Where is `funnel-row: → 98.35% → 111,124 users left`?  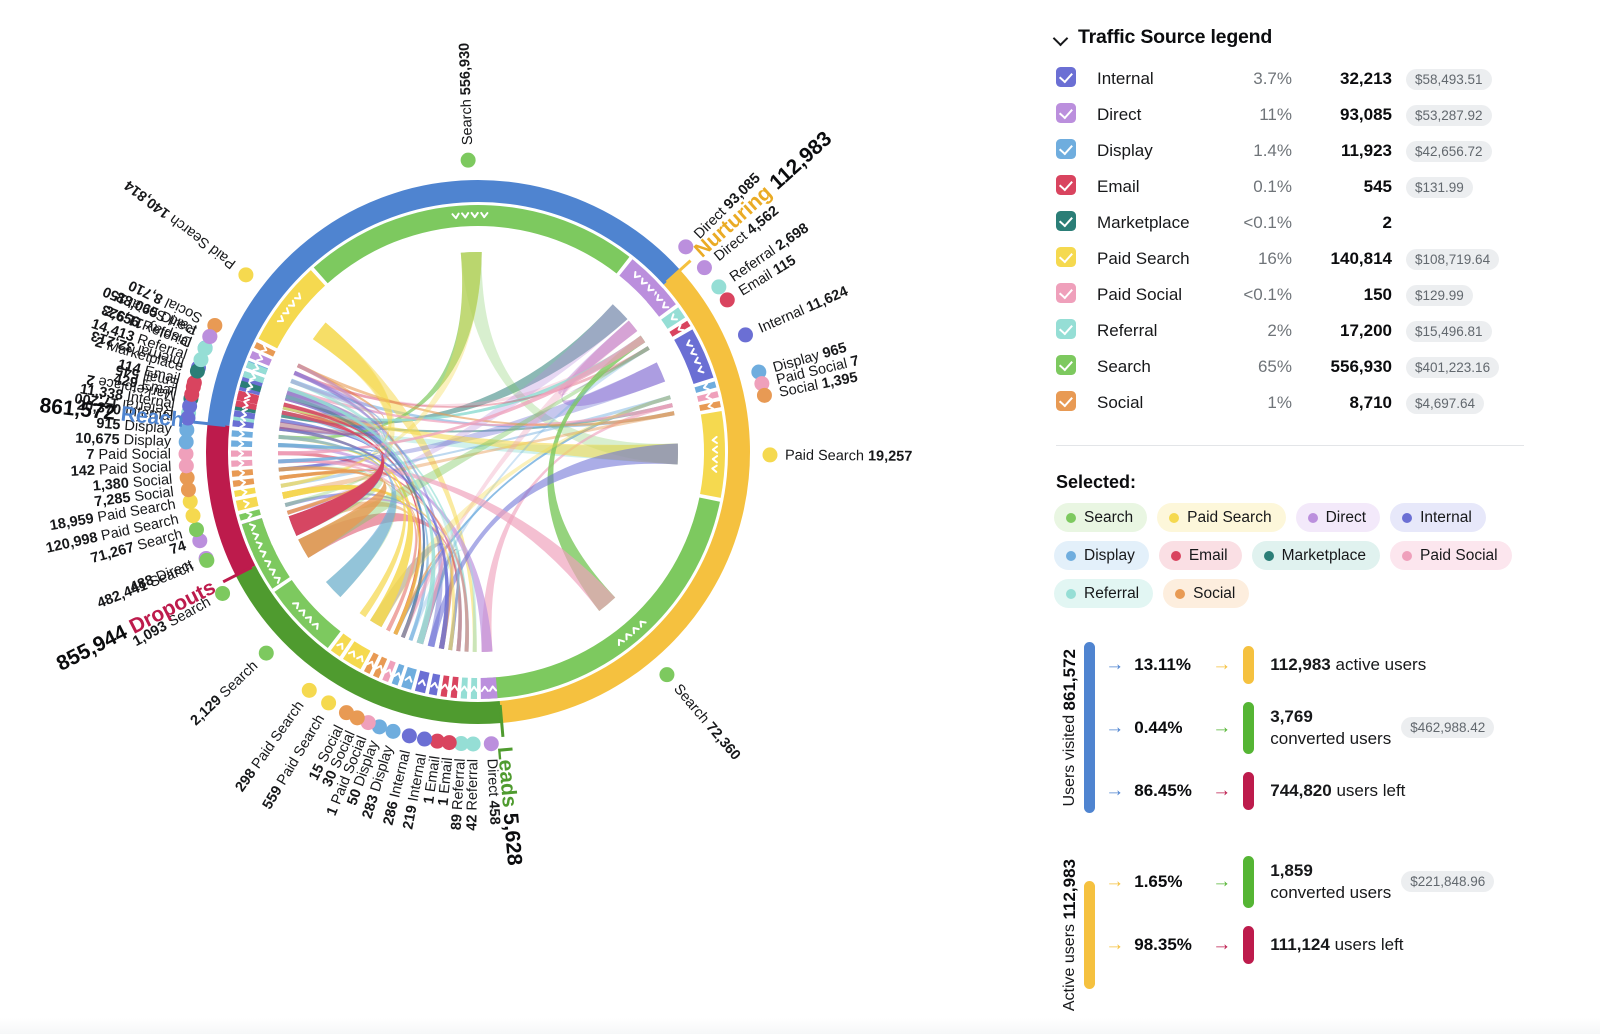
funnel-row: → 98.35% → 111,124 users left is located at coordinates (1299, 944).